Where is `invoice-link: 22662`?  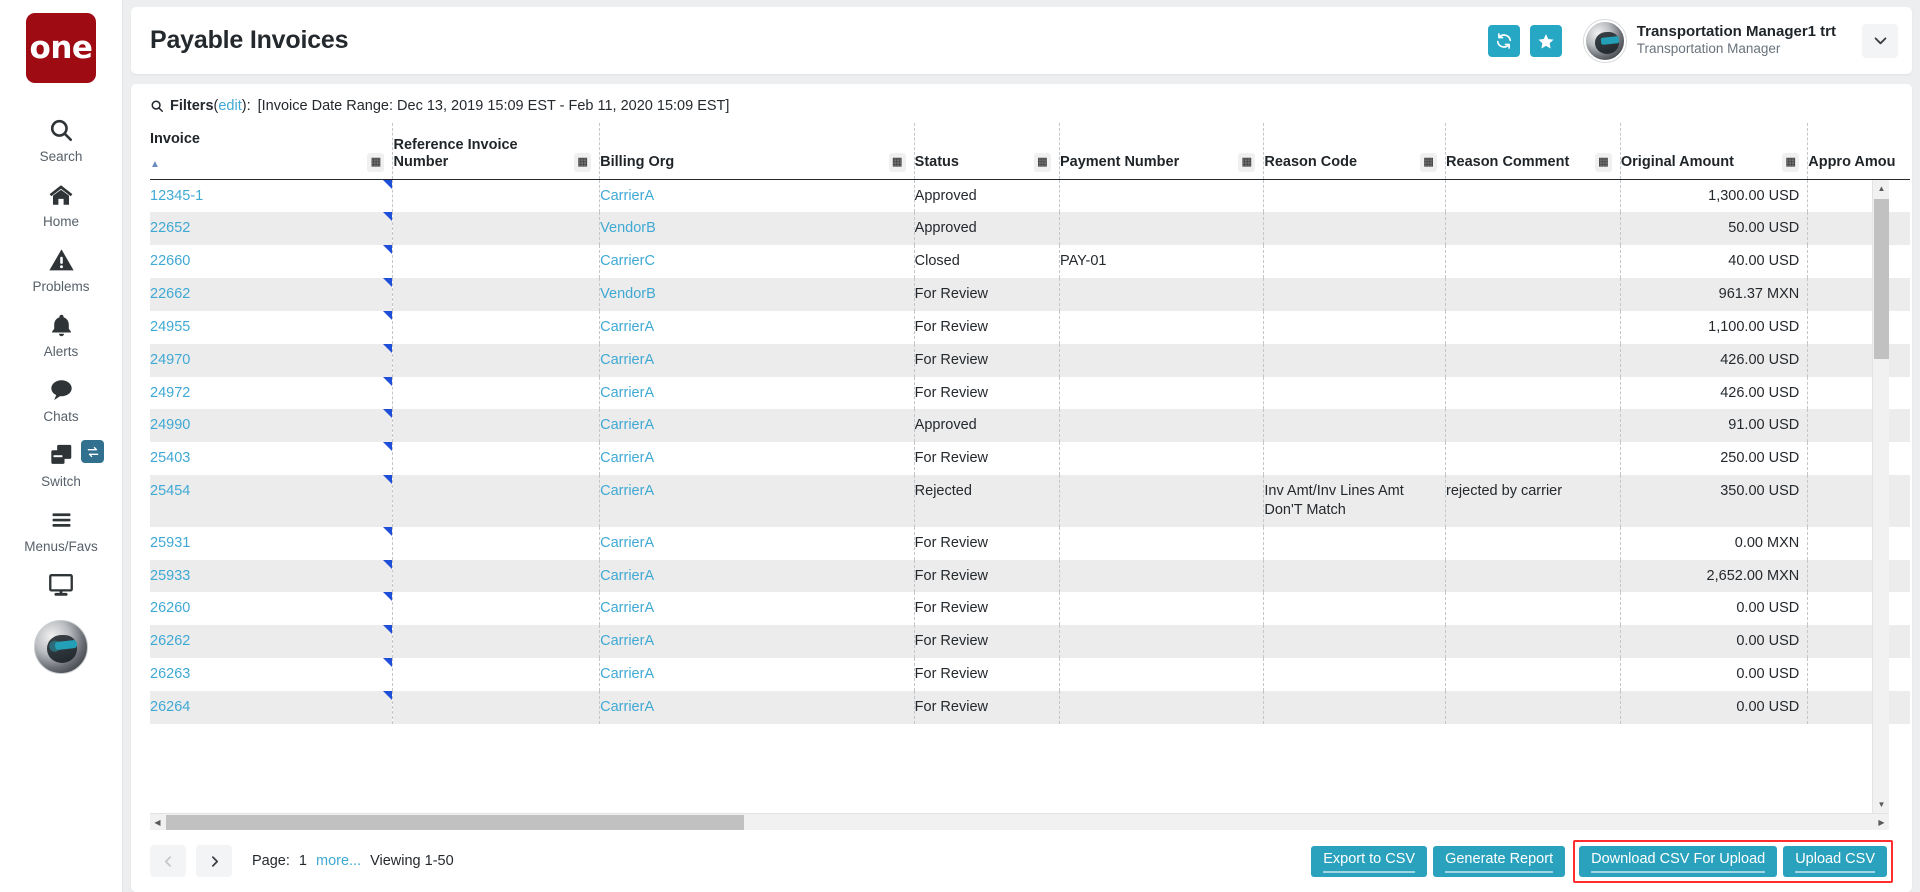 invoice-link: 22662 is located at coordinates (170, 294).